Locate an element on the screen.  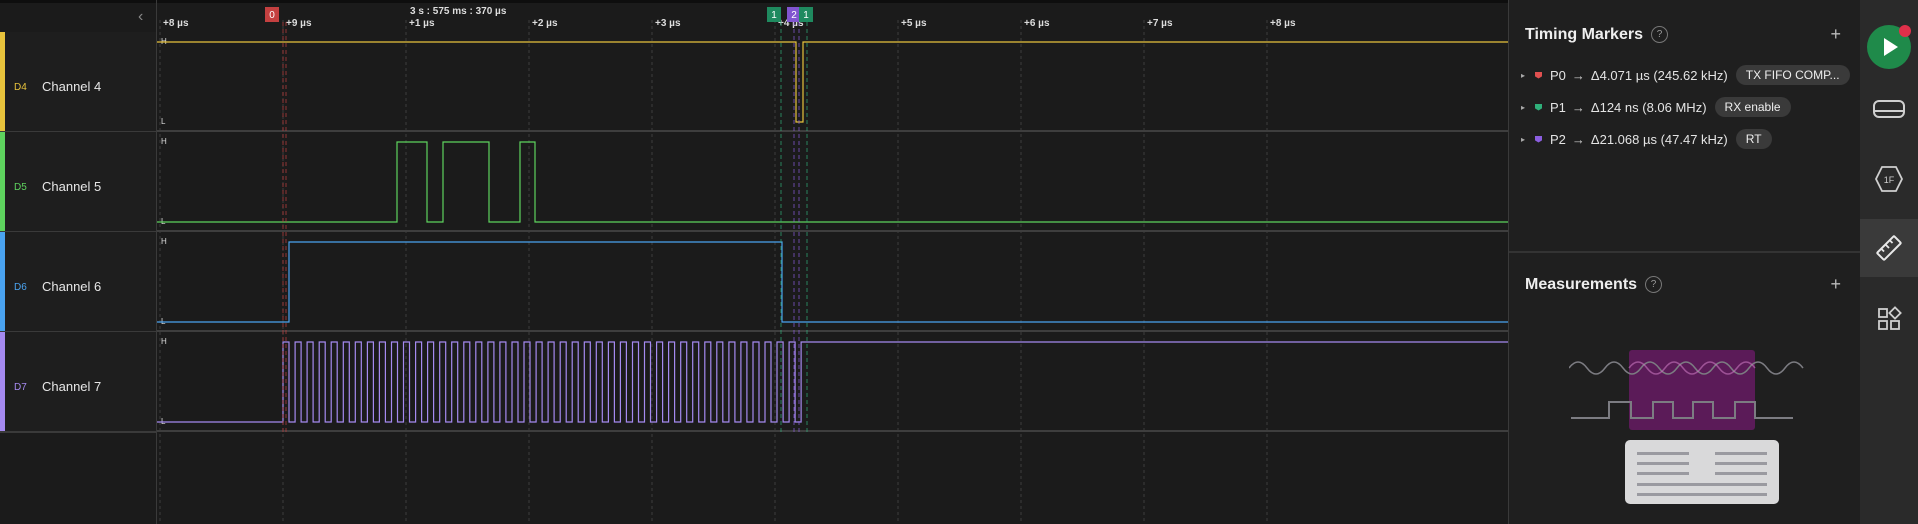
device-icon is located at coordinates (1889, 109).